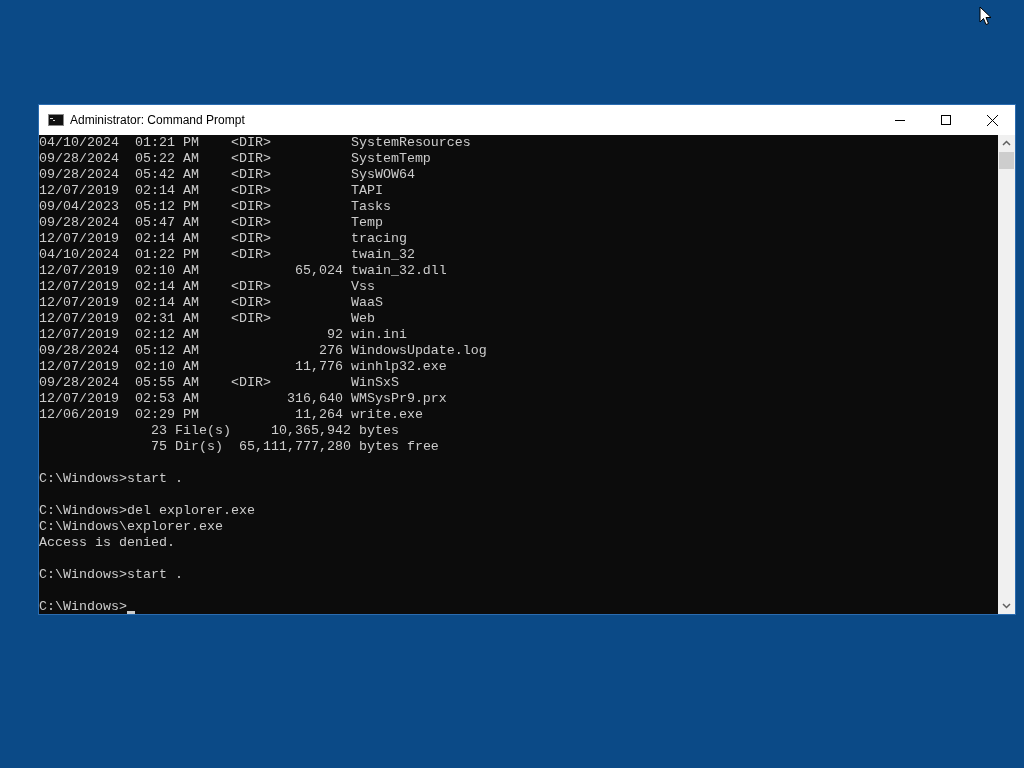  Describe the element at coordinates (362, 287) in the screenshot. I see `entry-name: Vss` at that location.